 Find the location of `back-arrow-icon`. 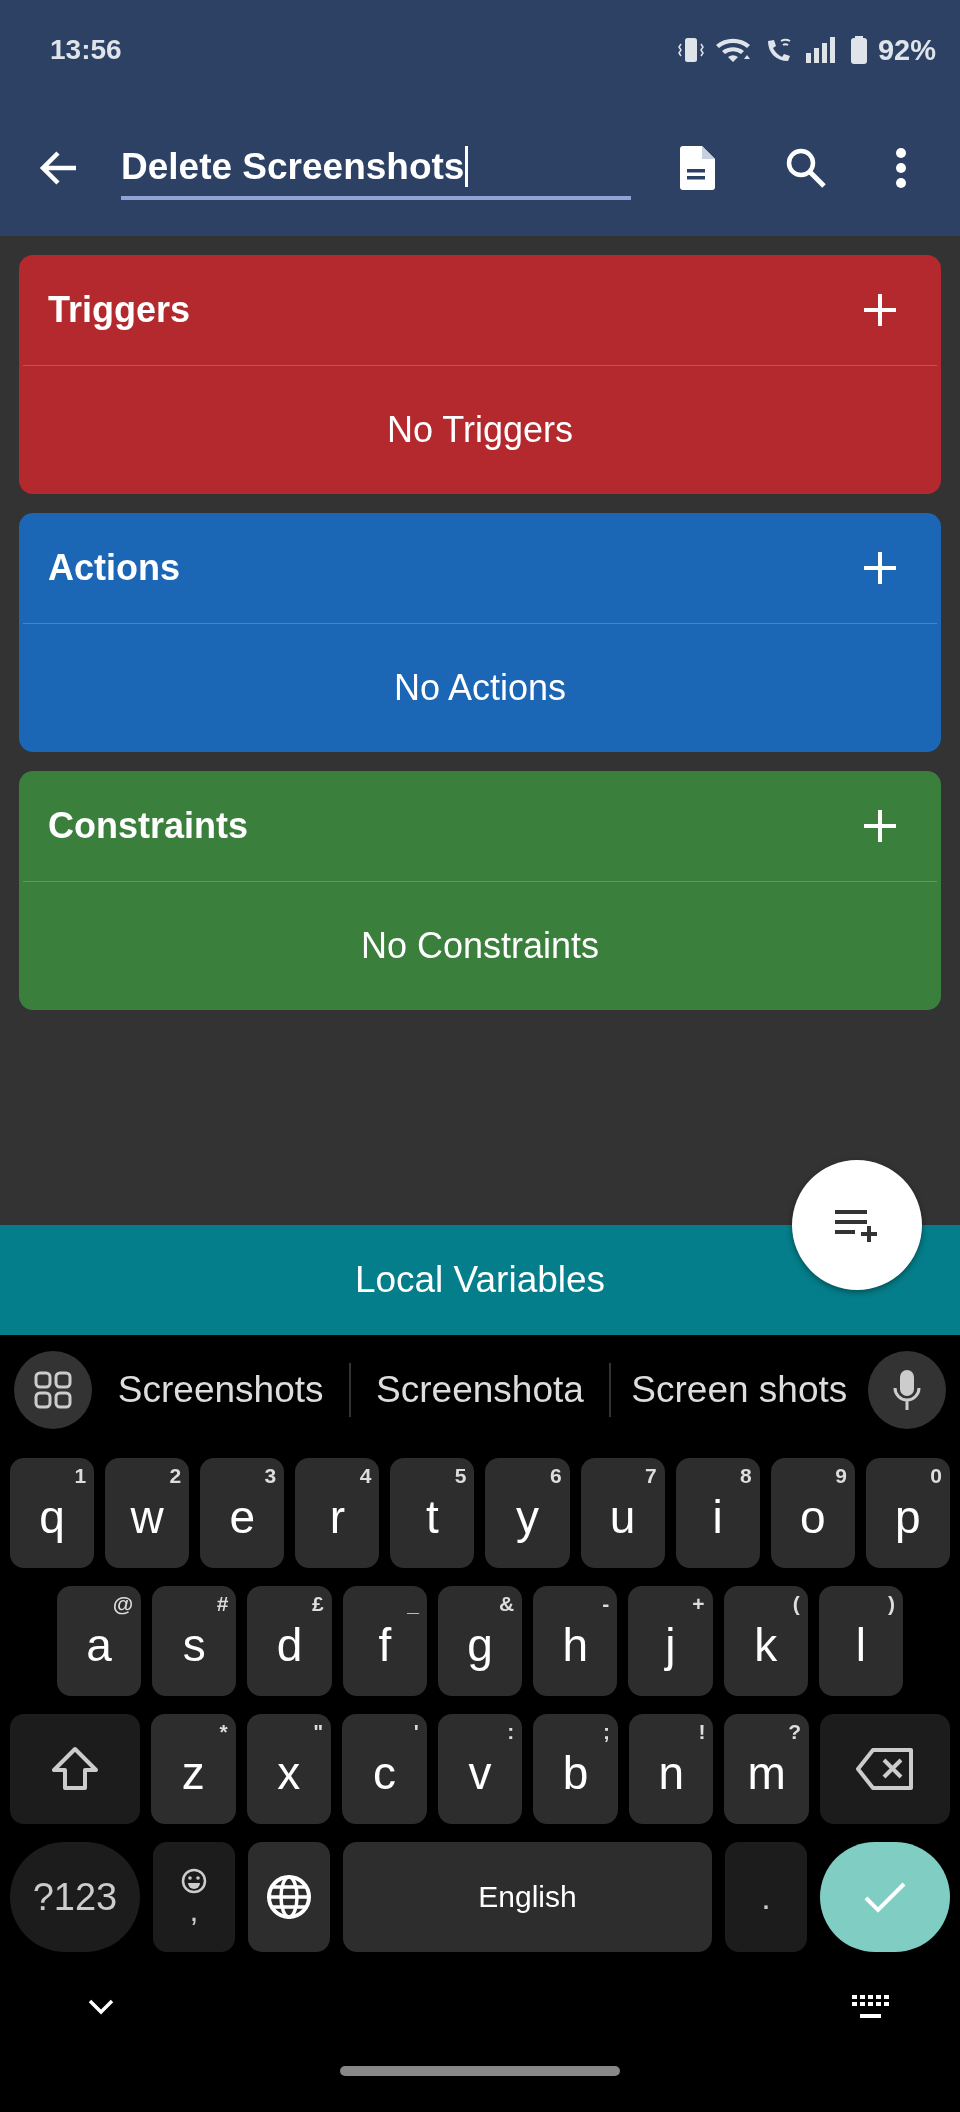

back-arrow-icon is located at coordinates (58, 168).